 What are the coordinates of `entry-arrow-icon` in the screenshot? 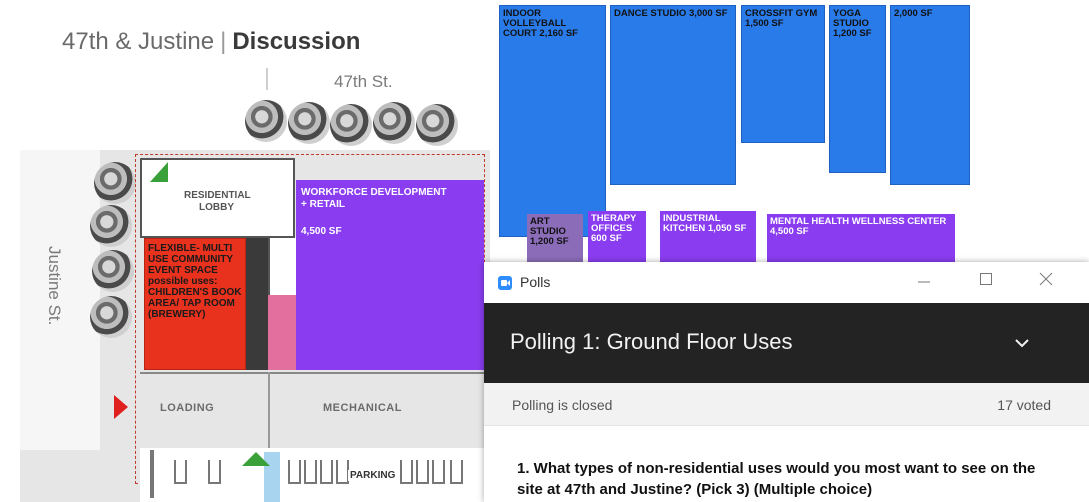 It's located at (159, 172).